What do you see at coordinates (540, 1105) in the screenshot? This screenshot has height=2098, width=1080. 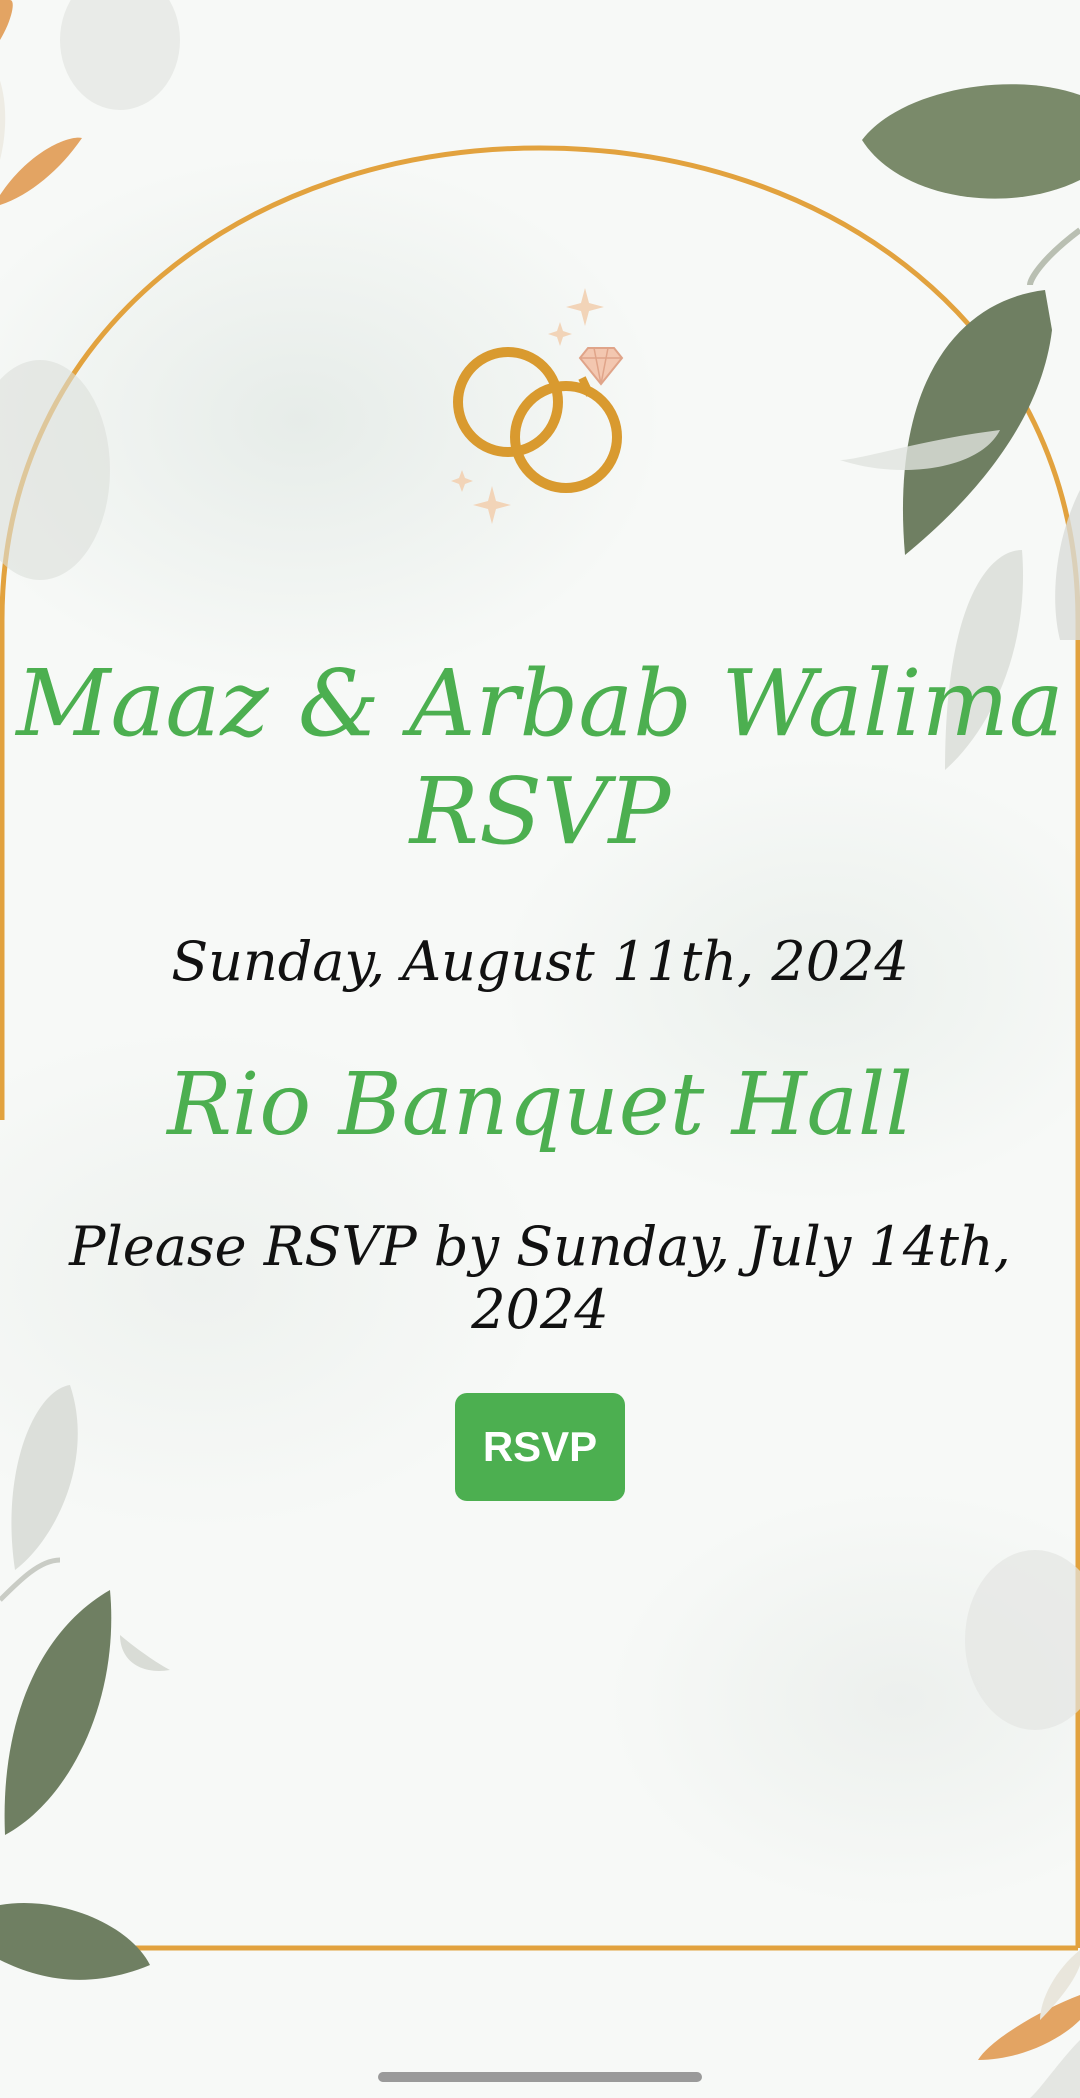 I see `event-venue: Rio Banquet Hall` at bounding box center [540, 1105].